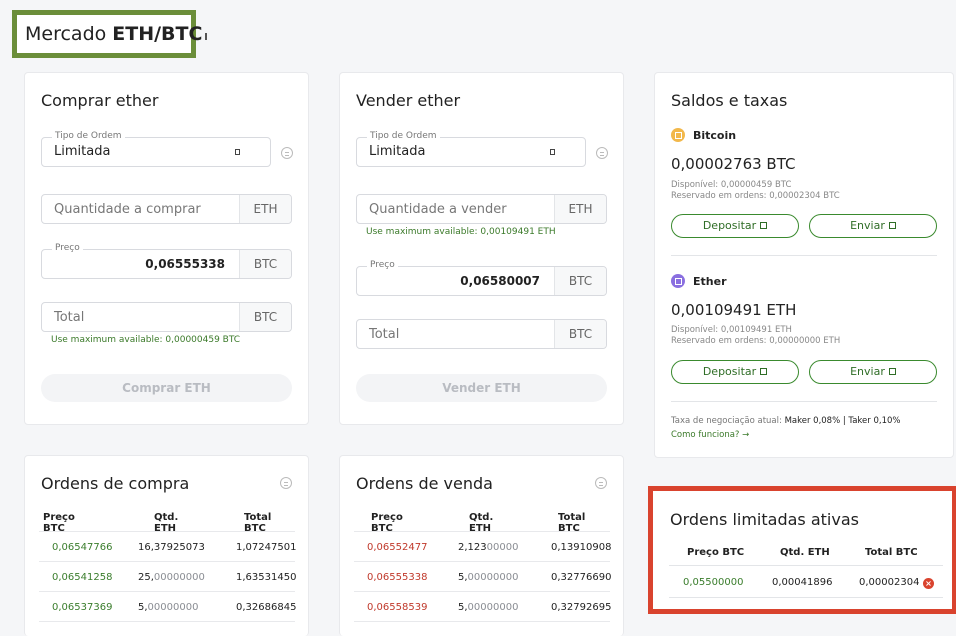  I want to click on sell-total-unit: BTC, so click(580, 334).